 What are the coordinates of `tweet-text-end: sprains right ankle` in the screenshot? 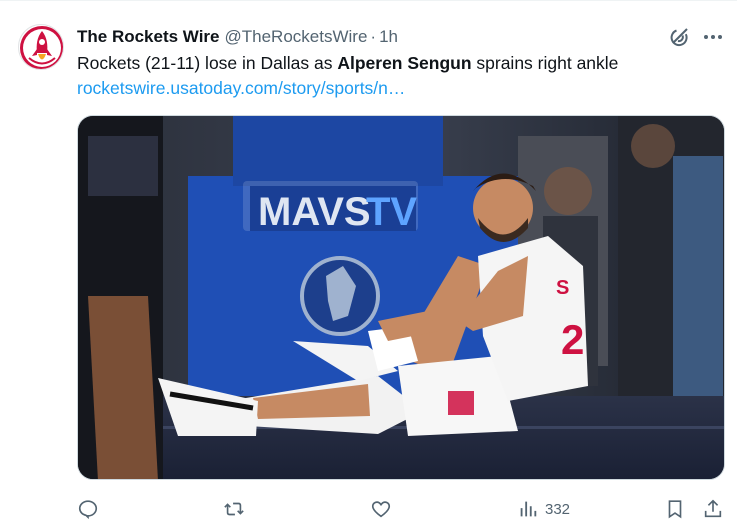 It's located at (545, 63).